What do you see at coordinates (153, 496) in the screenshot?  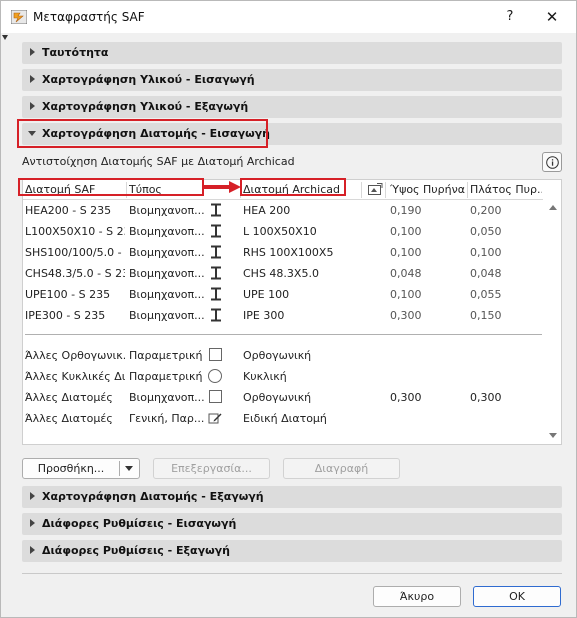 I see `section-label: Χαρτογράφηση Διατομής - Εξαγωγή` at bounding box center [153, 496].